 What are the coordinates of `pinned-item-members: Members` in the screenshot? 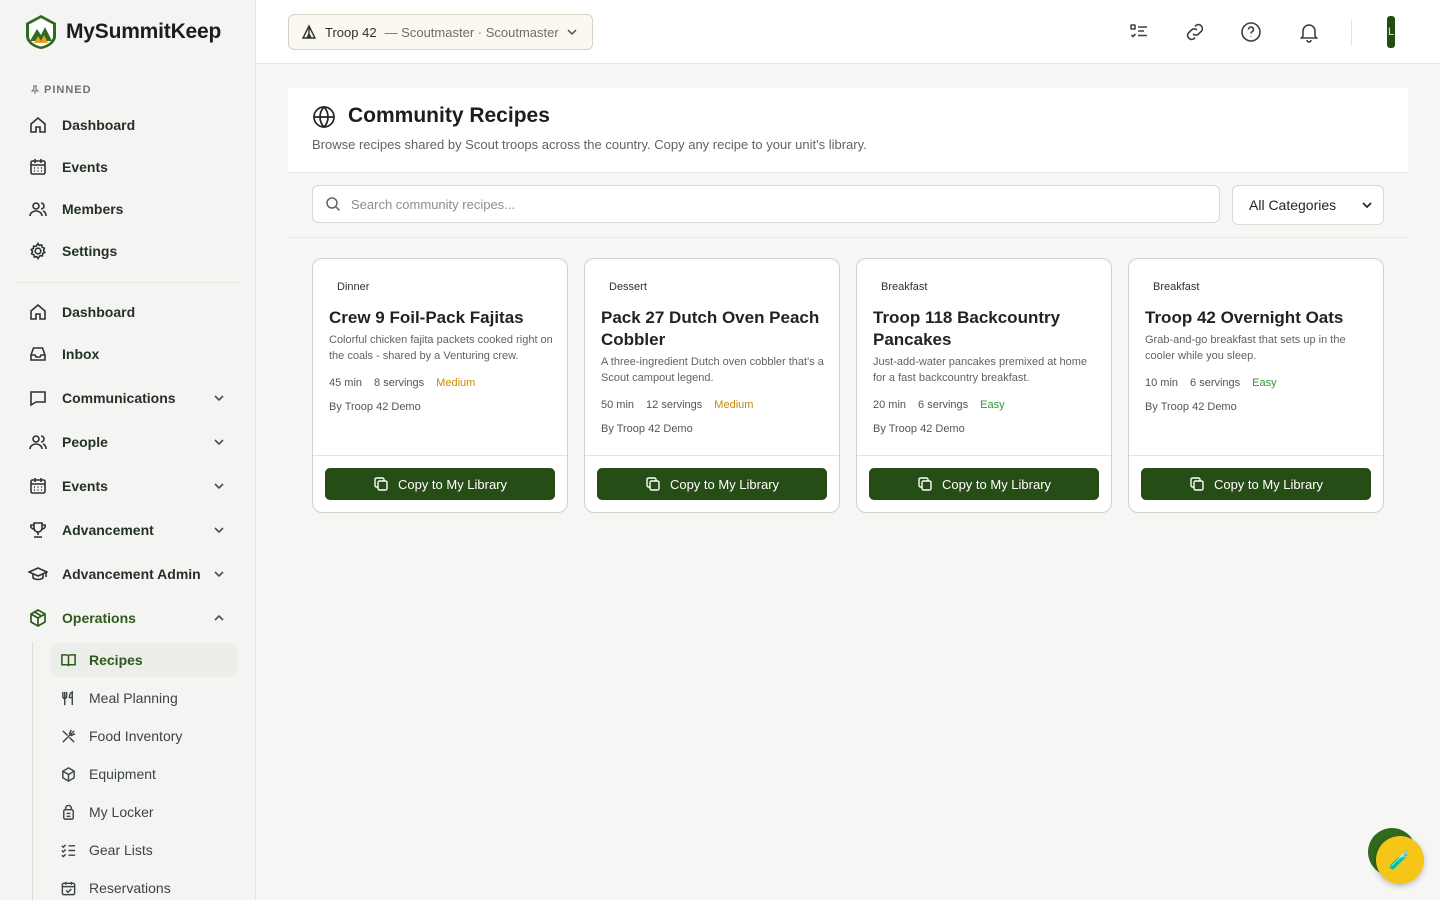 It's located at (132, 209).